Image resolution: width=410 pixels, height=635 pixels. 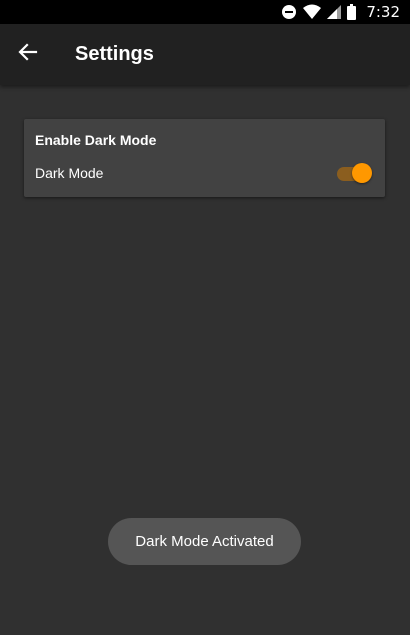 I want to click on switch-thumb, so click(x=362, y=173).